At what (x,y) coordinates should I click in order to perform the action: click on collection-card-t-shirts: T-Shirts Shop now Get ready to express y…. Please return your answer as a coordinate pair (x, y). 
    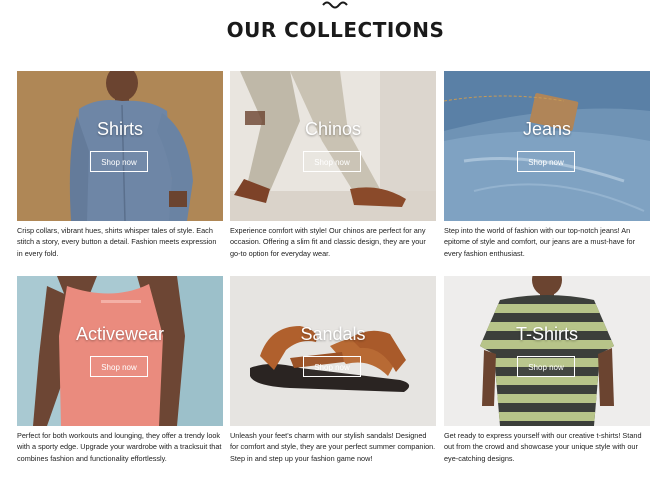
    Looking at the image, I should click on (547, 370).